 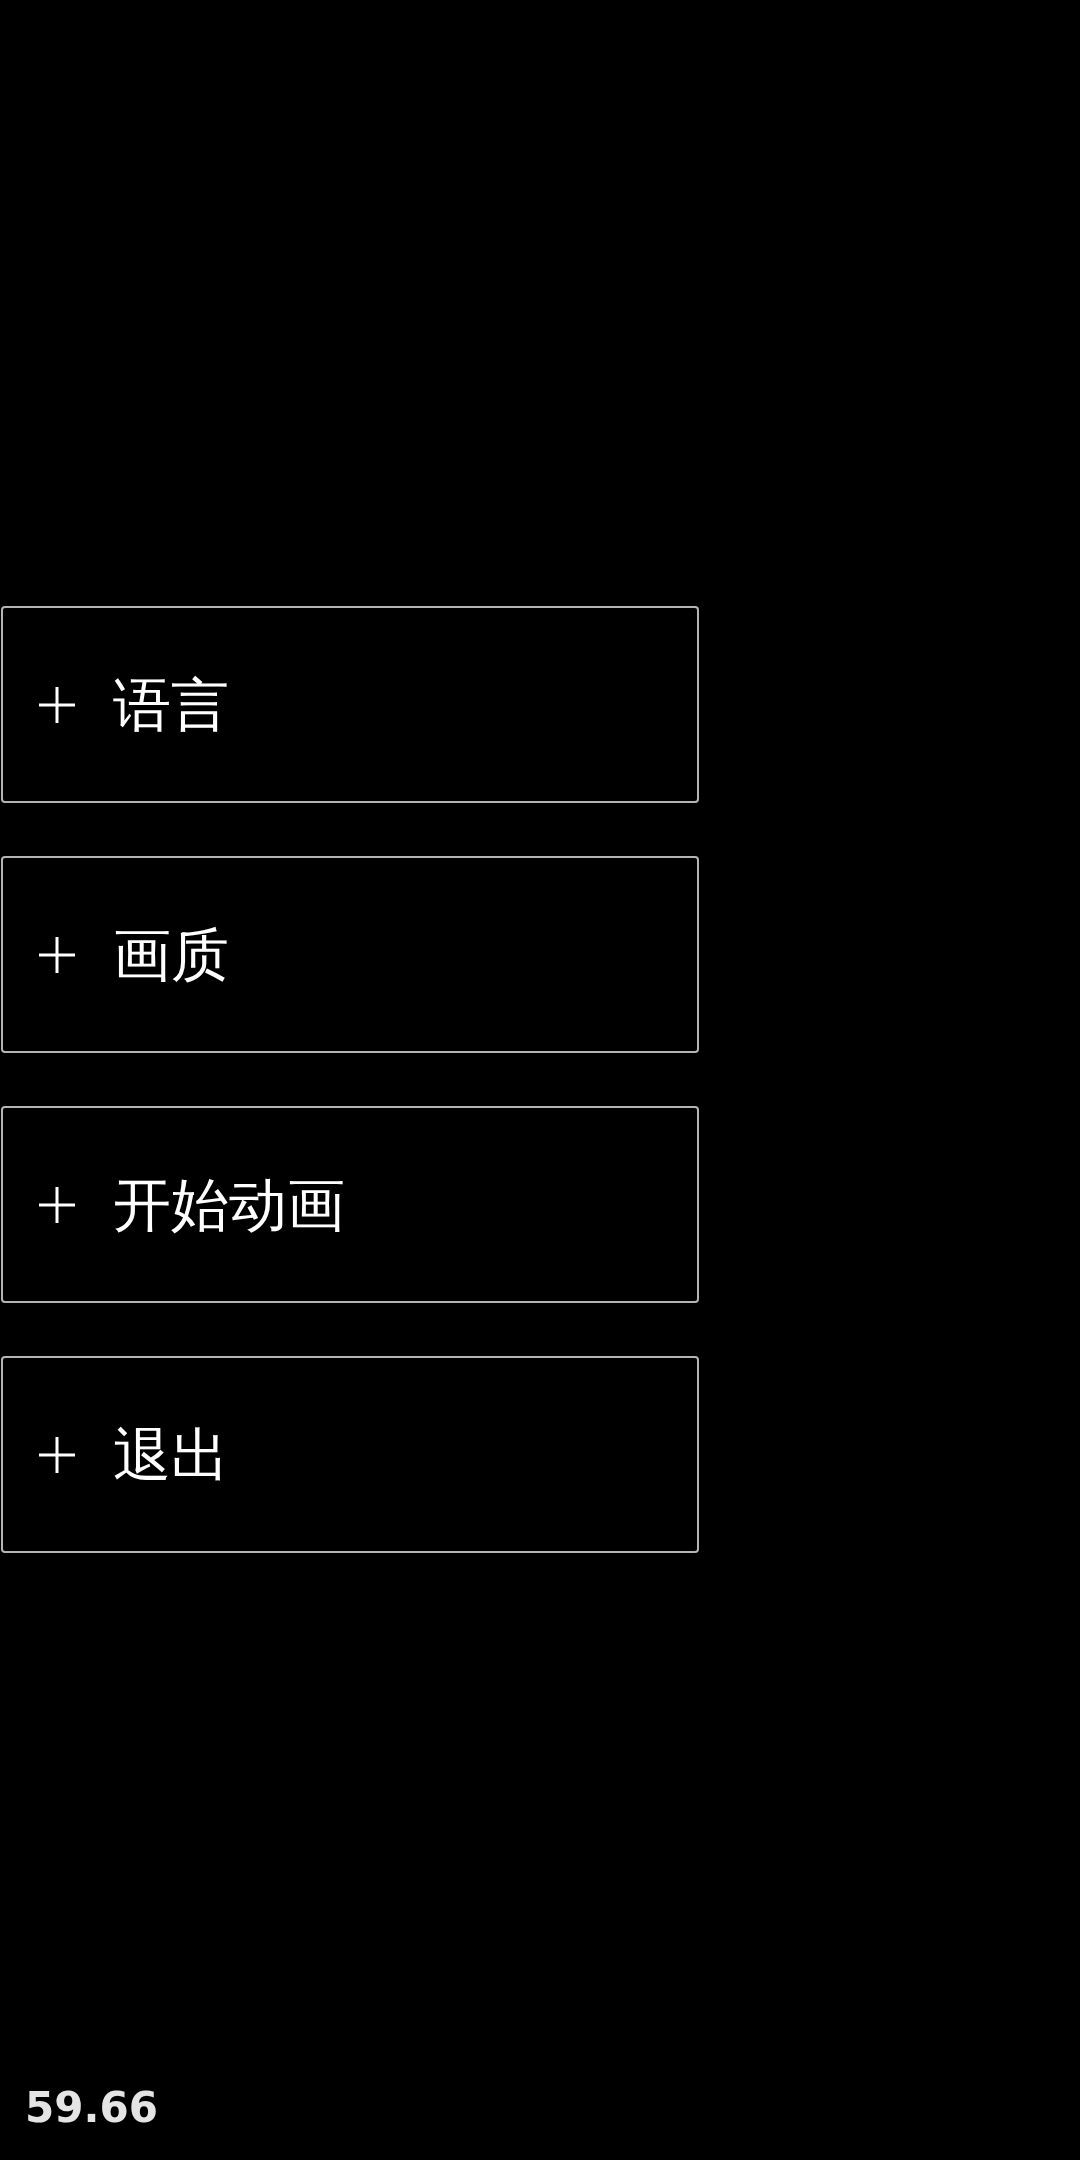 What do you see at coordinates (350, 704) in the screenshot?
I see `menu-button: 语言` at bounding box center [350, 704].